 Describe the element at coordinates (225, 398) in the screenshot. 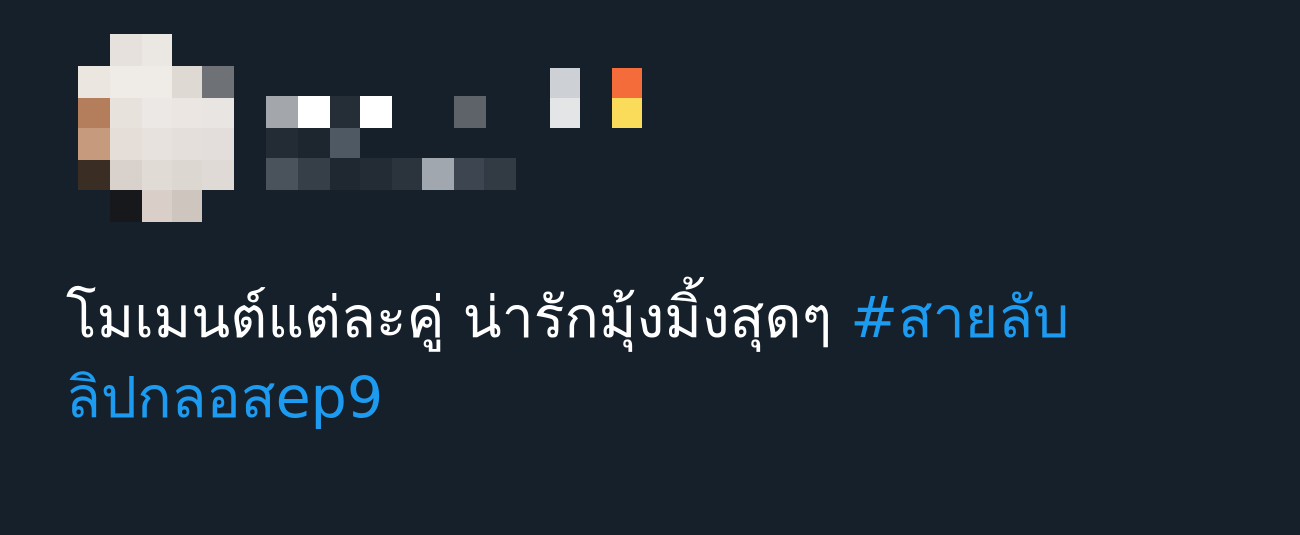

I see `hashtag-part-2: ลิปกลอสep9` at that location.